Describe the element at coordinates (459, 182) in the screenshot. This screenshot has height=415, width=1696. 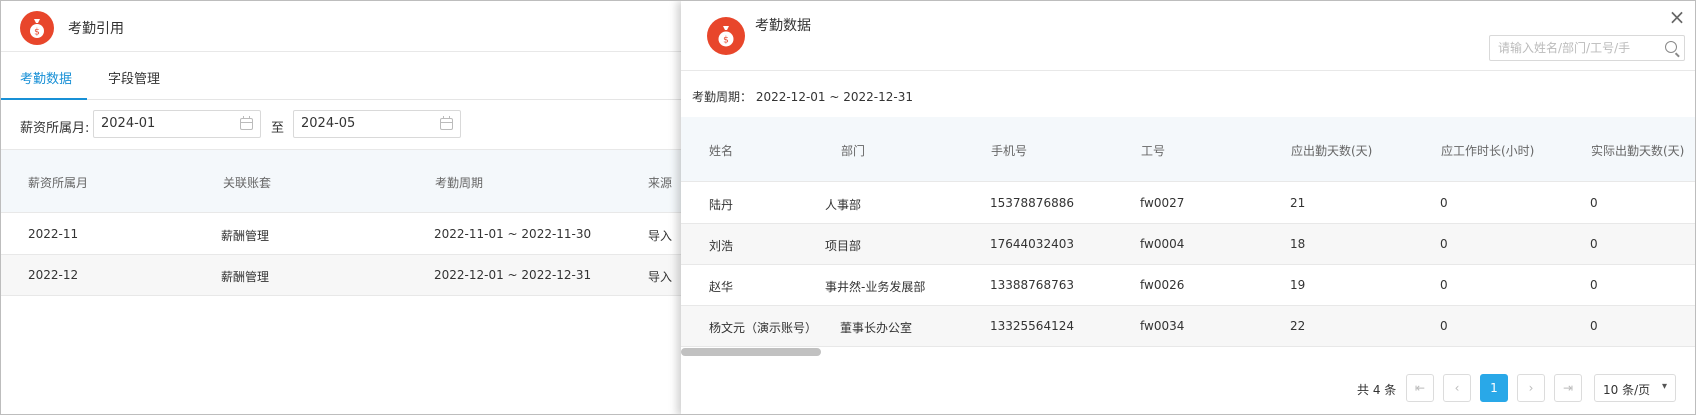
I see `column-header: 考勤周期` at that location.